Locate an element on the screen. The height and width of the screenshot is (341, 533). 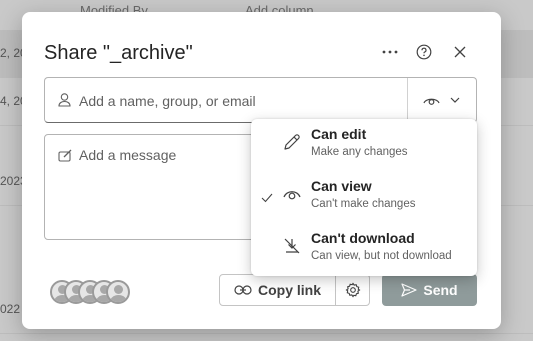
gear-icon is located at coordinates (352, 290).